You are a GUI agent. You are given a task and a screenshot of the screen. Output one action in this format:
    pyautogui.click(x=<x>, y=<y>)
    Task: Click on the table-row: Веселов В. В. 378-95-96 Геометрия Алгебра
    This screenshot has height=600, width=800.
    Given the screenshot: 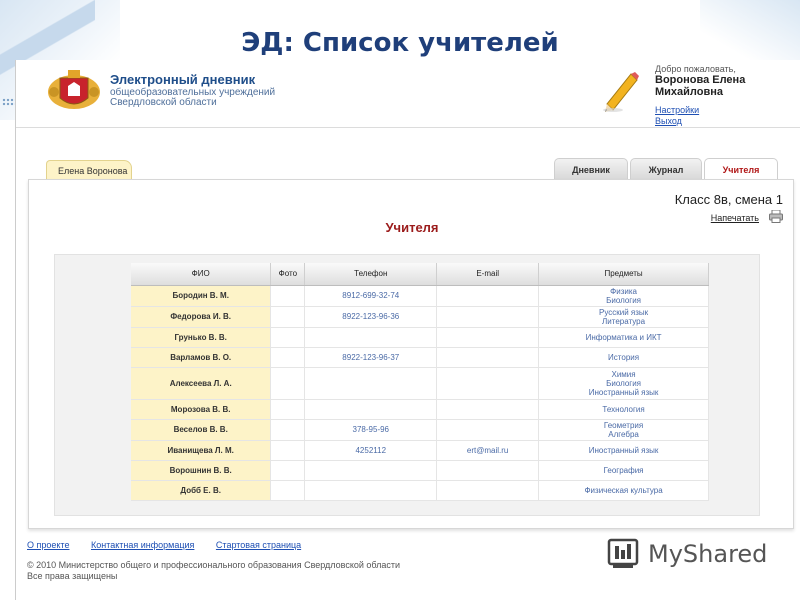 What is the action you would take?
    pyautogui.click(x=420, y=430)
    